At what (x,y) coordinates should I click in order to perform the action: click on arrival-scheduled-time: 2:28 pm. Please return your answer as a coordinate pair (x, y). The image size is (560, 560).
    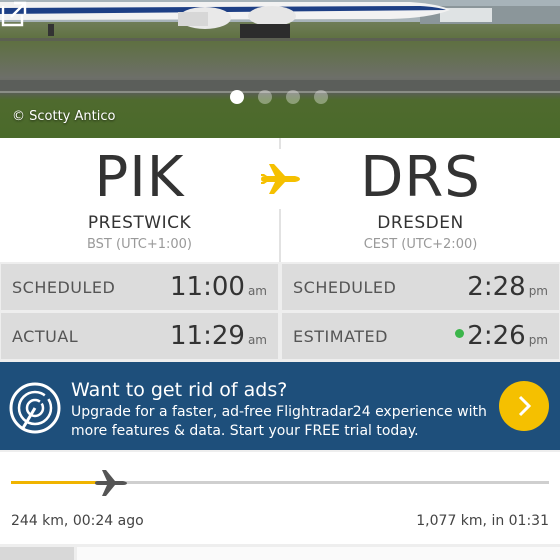
    Looking at the image, I should click on (507, 287).